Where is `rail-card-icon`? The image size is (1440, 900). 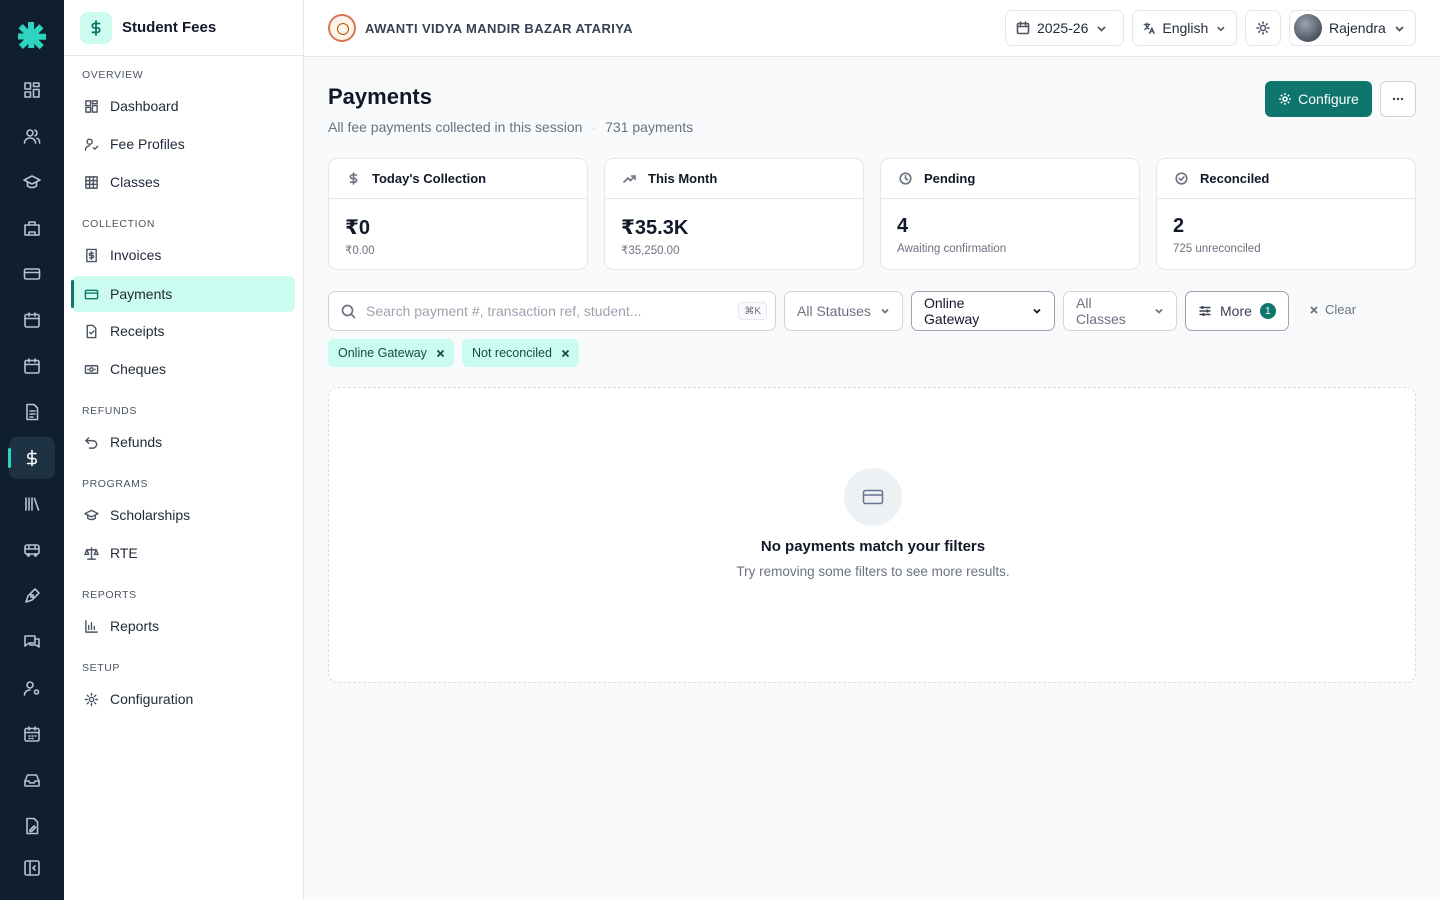
rail-card-icon is located at coordinates (32, 274).